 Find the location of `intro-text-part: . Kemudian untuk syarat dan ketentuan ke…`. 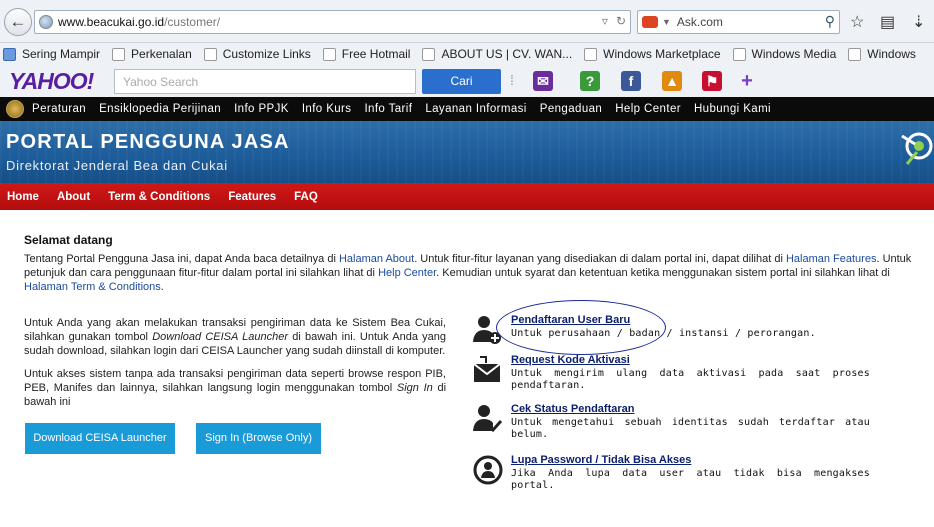

intro-text-part: . Kemudian untuk syarat dan ketentuan ke… is located at coordinates (663, 273).